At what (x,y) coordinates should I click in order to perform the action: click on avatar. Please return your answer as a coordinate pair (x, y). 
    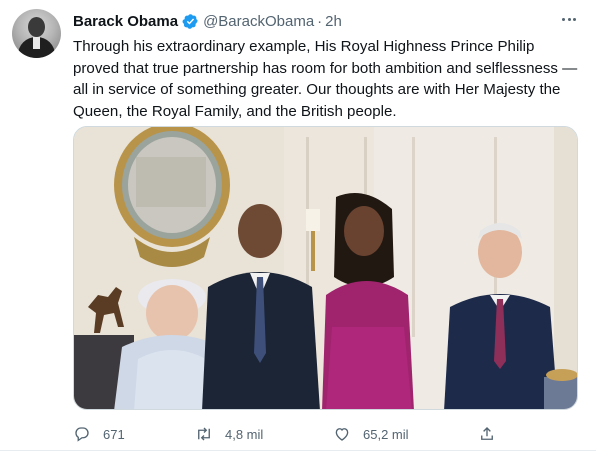
    Looking at the image, I should click on (36, 33).